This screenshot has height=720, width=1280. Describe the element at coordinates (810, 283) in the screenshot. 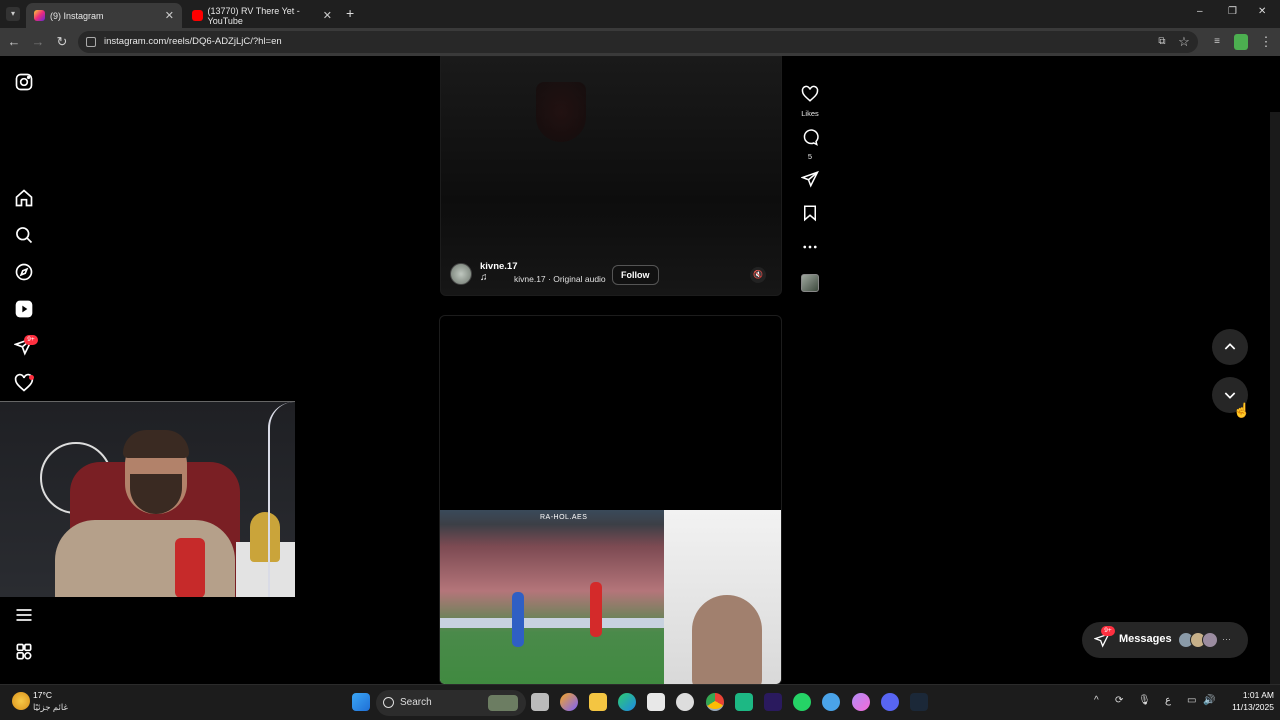

I see `audio-thumbnail` at that location.